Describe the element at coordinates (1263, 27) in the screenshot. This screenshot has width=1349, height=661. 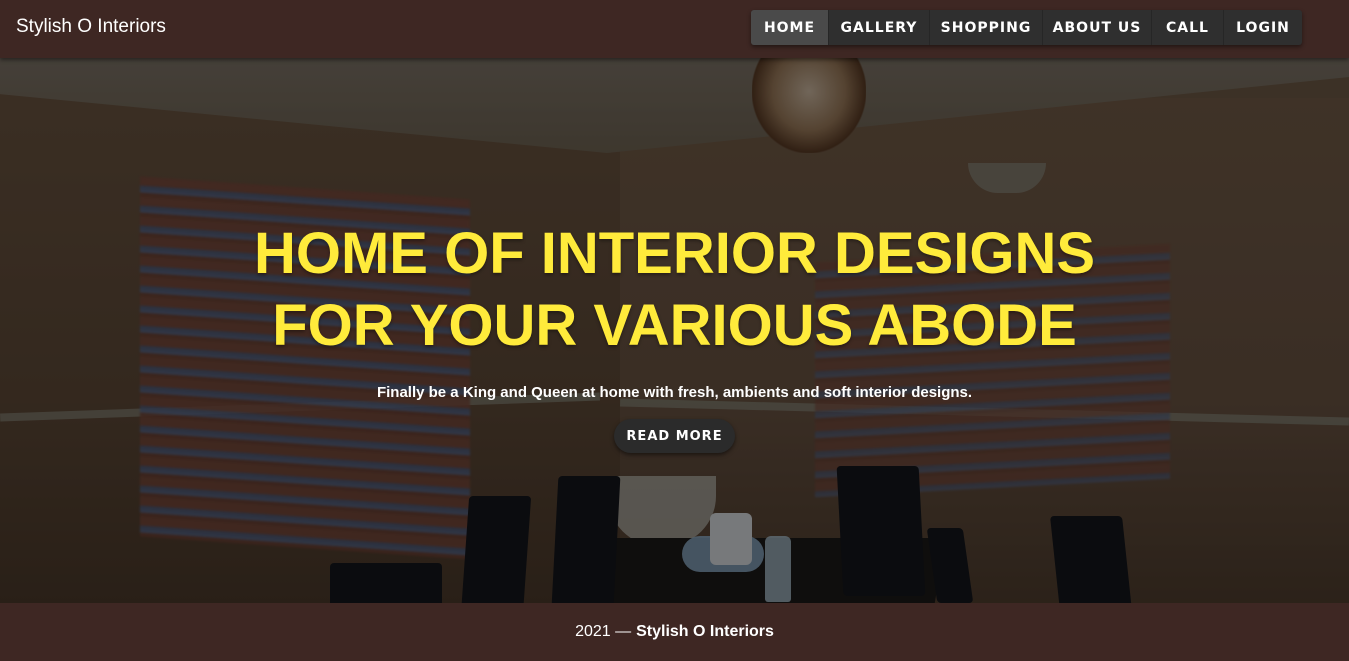
I see `nav-login: LOGIN` at that location.